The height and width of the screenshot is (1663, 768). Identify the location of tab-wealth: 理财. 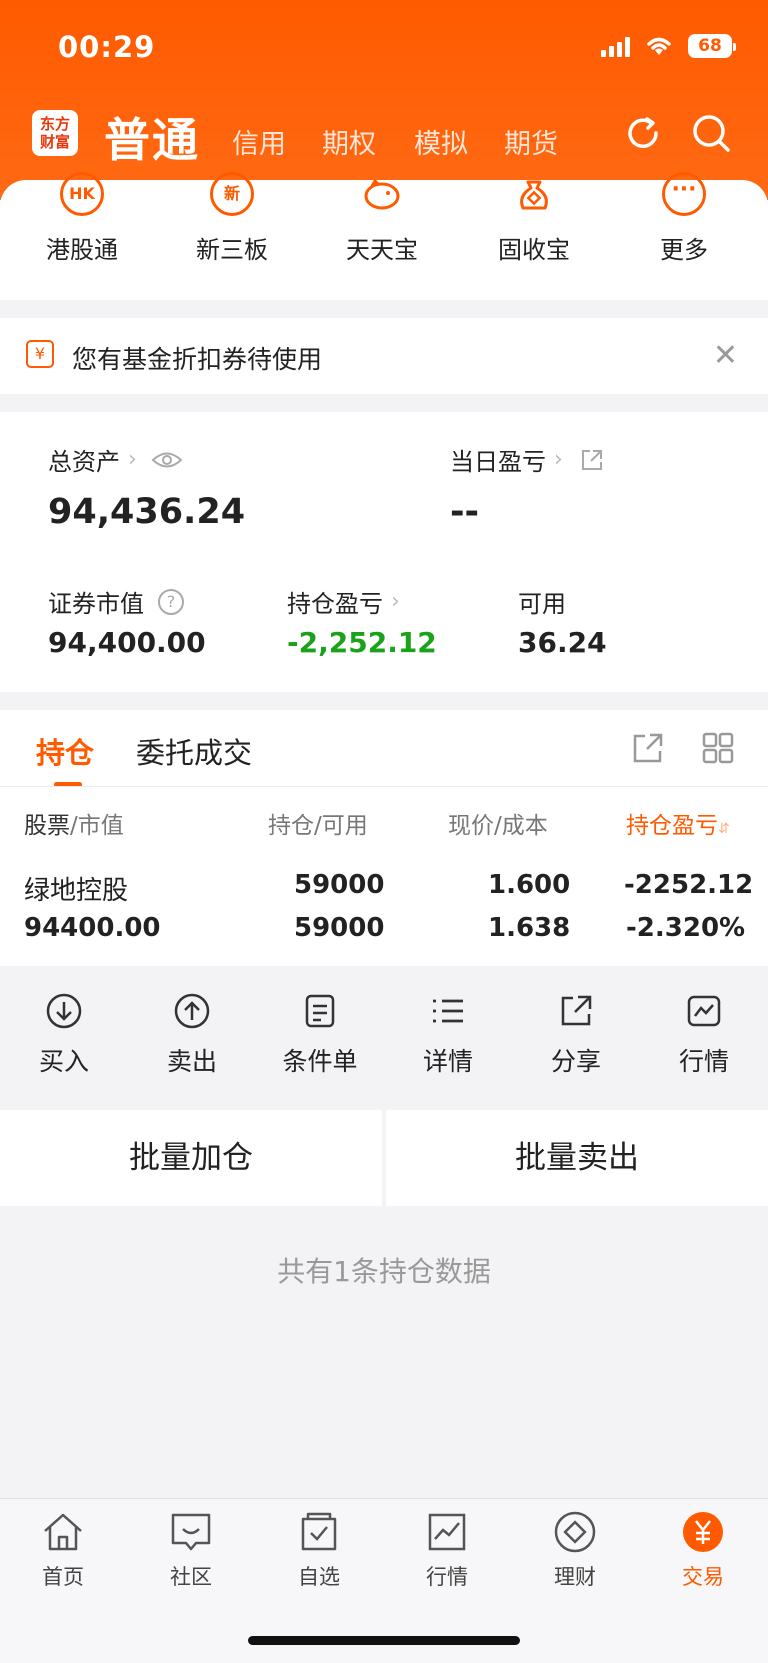
(575, 1550).